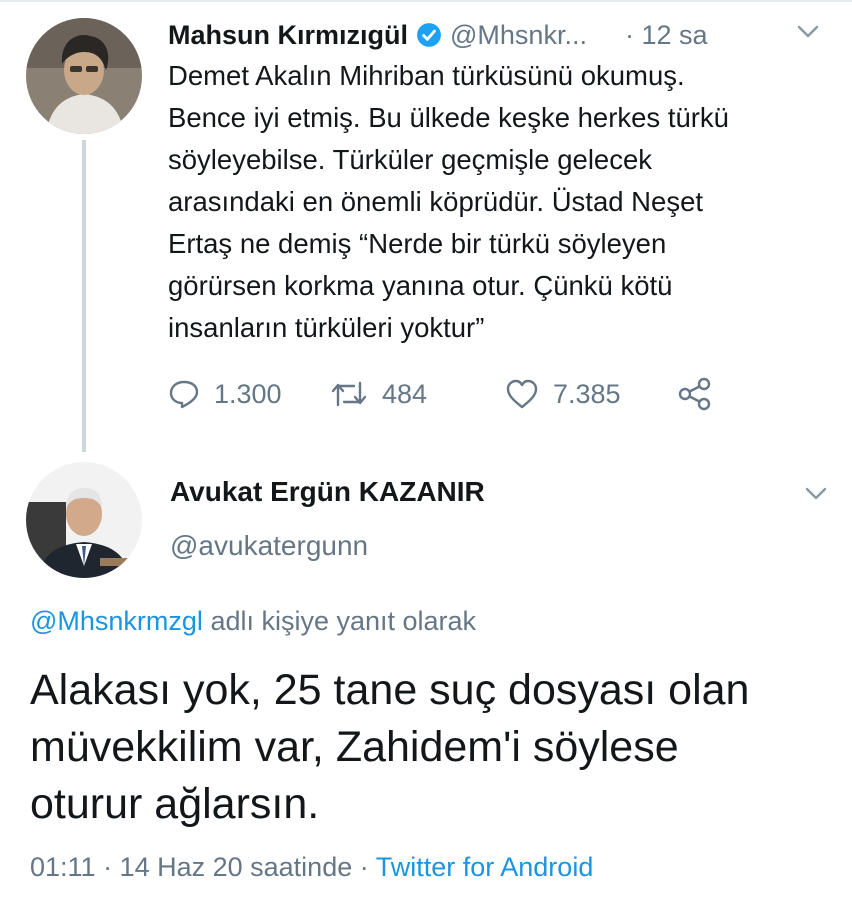 The image size is (852, 900). I want to click on tweet-header: Mahsun Kırmızıgül @Mhsnkr... · 12 sa, so click(438, 35).